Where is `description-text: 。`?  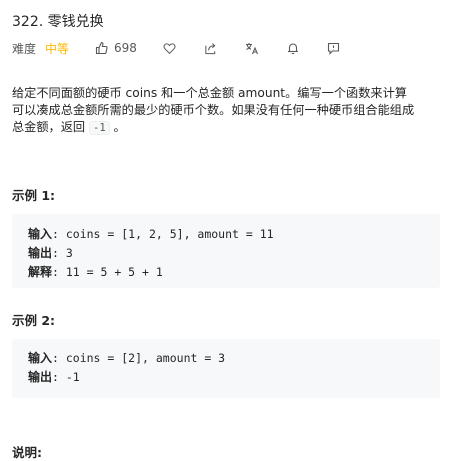 description-text: 。 is located at coordinates (117, 127).